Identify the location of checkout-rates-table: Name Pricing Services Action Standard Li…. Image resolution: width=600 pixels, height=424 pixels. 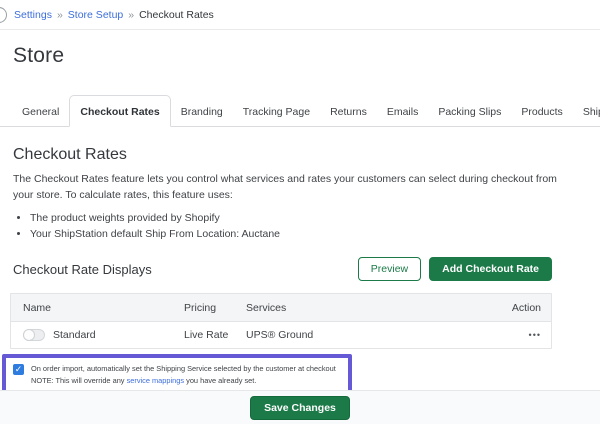
(281, 321).